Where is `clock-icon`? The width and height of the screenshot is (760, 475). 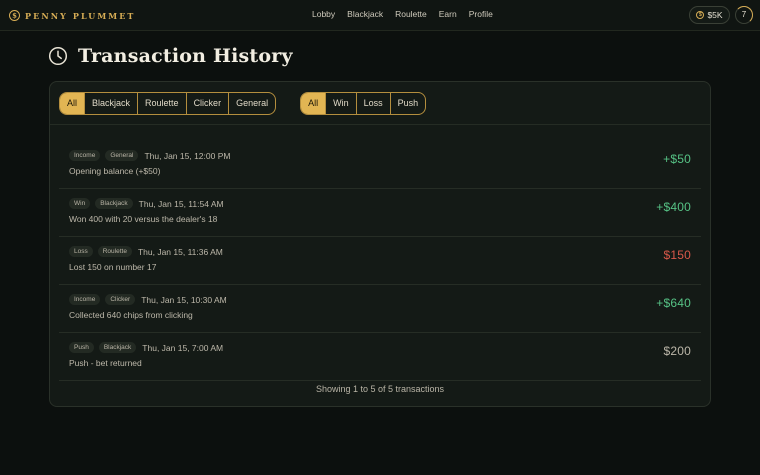 clock-icon is located at coordinates (58, 56).